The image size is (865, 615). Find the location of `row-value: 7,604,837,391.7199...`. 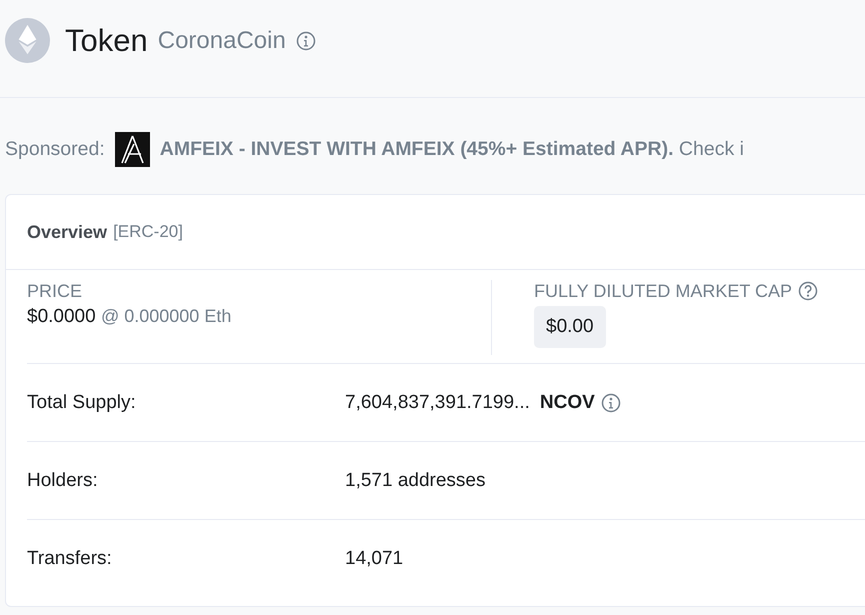

row-value: 7,604,837,391.7199... is located at coordinates (437, 403).